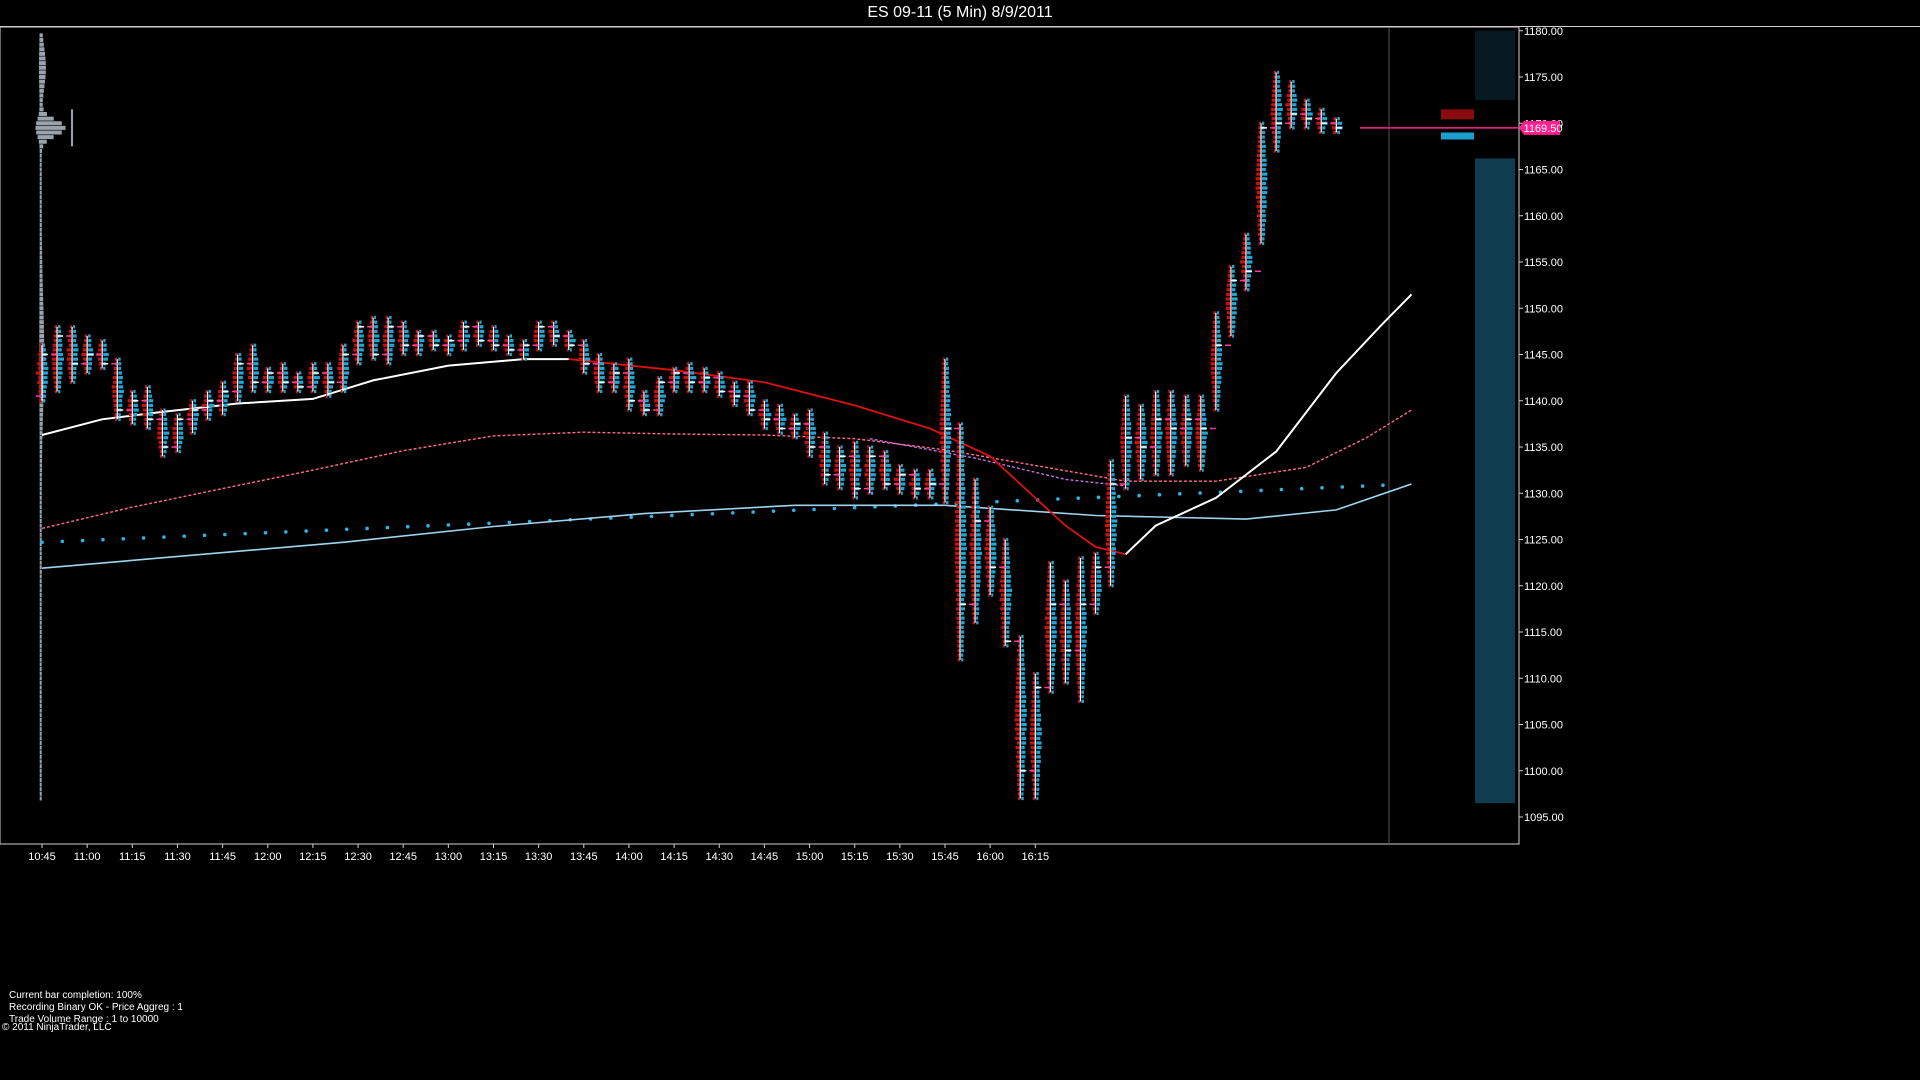 This screenshot has width=1920, height=1080. Describe the element at coordinates (539, 857) in the screenshot. I see `x-tick-label: 13:30` at that location.